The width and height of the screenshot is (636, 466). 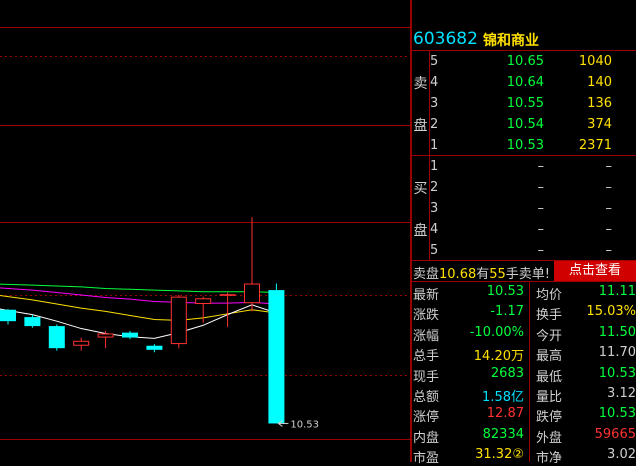 I want to click on ask-price: 10.64, so click(x=525, y=82).